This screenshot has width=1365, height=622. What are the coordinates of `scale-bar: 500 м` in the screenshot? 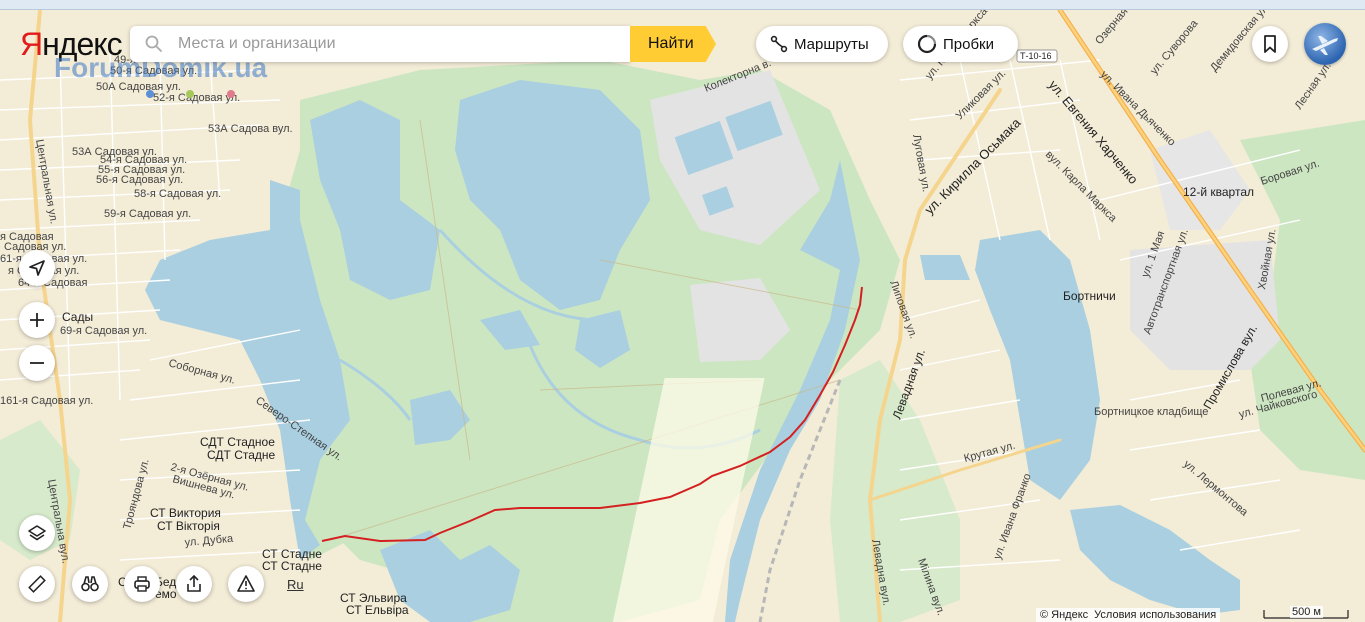 It's located at (1308, 614).